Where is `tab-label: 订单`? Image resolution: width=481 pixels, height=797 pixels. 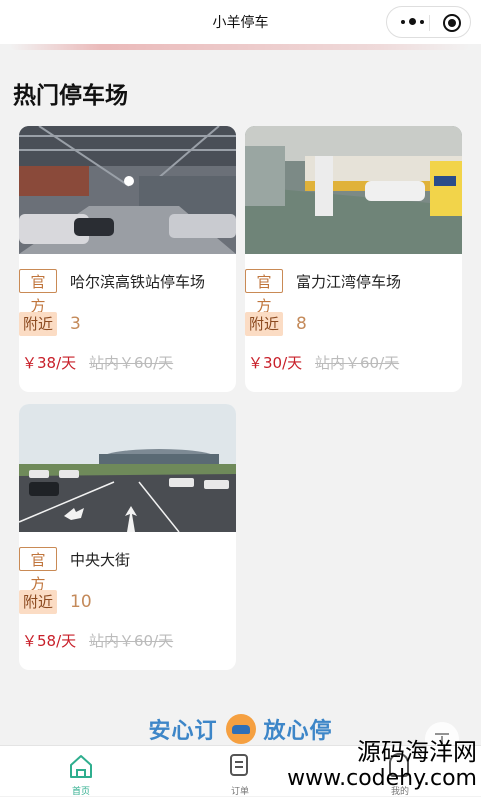 tab-label: 订单 is located at coordinates (239, 792).